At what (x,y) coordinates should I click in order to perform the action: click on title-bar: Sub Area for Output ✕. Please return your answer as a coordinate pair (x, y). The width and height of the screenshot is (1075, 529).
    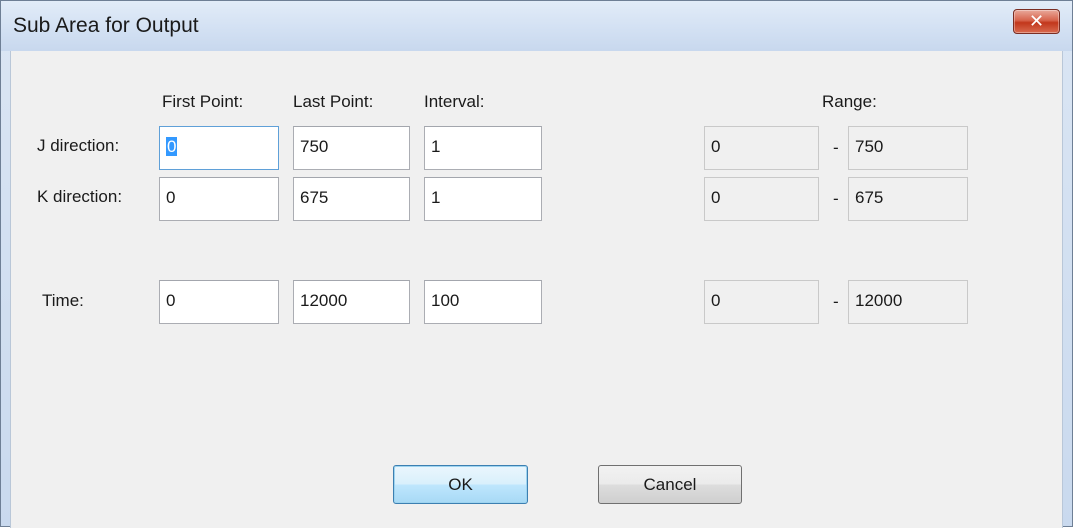
    Looking at the image, I should click on (536, 26).